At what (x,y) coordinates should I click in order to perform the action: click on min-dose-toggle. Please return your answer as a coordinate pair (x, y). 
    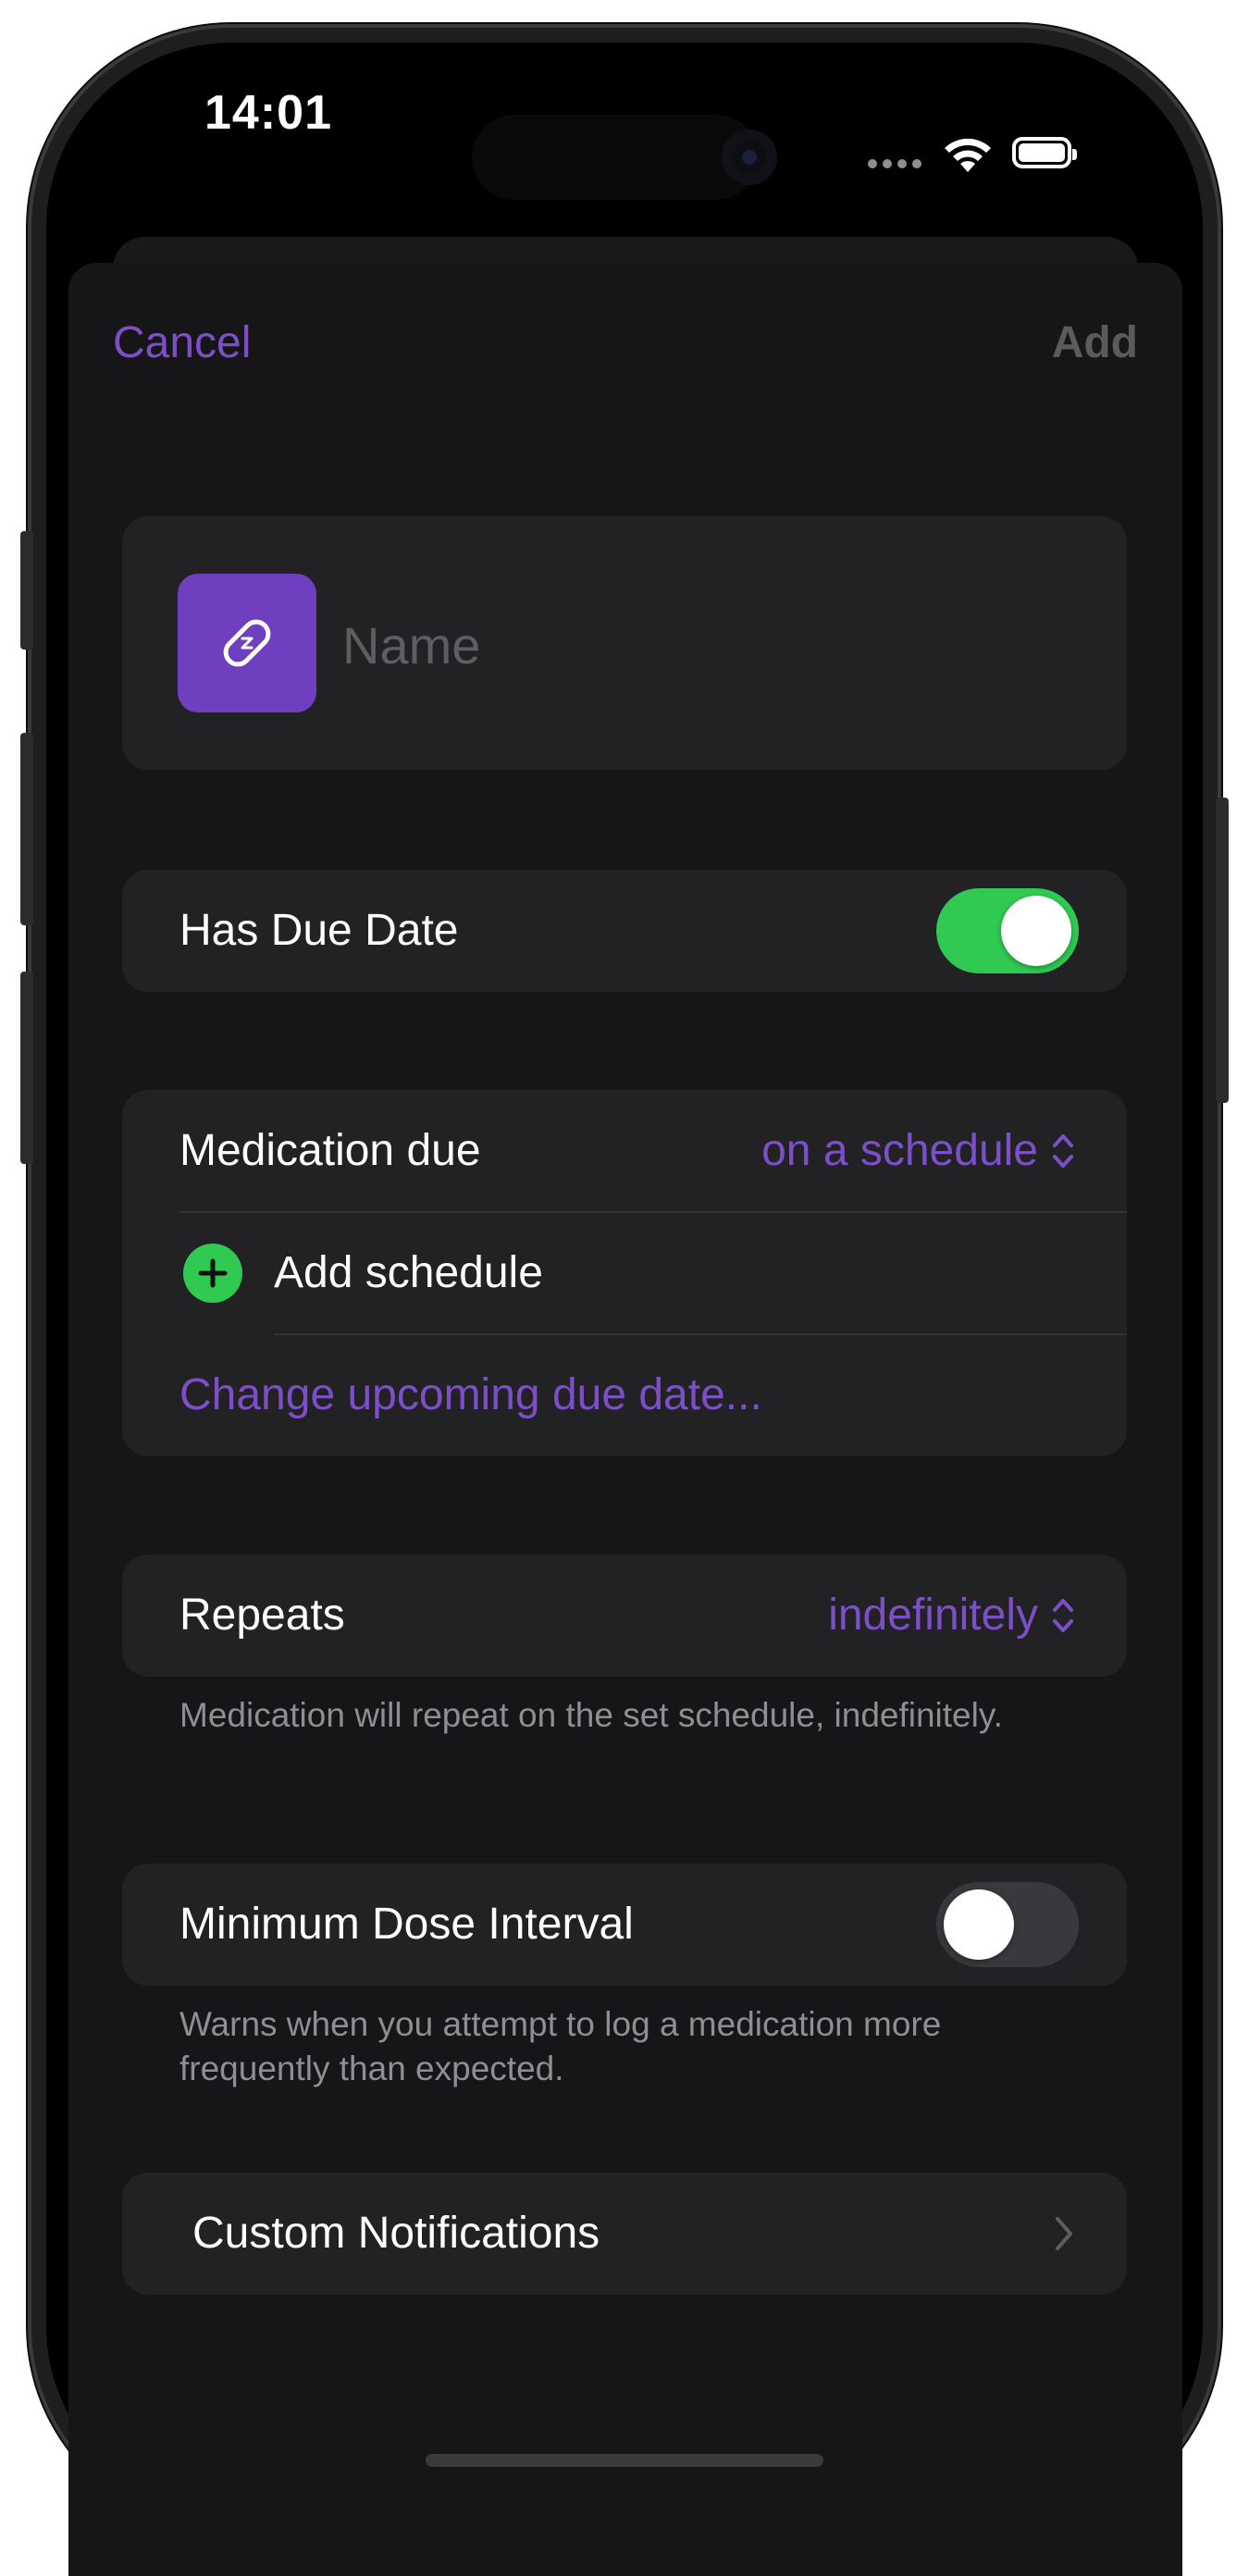
    Looking at the image, I should click on (1008, 1924).